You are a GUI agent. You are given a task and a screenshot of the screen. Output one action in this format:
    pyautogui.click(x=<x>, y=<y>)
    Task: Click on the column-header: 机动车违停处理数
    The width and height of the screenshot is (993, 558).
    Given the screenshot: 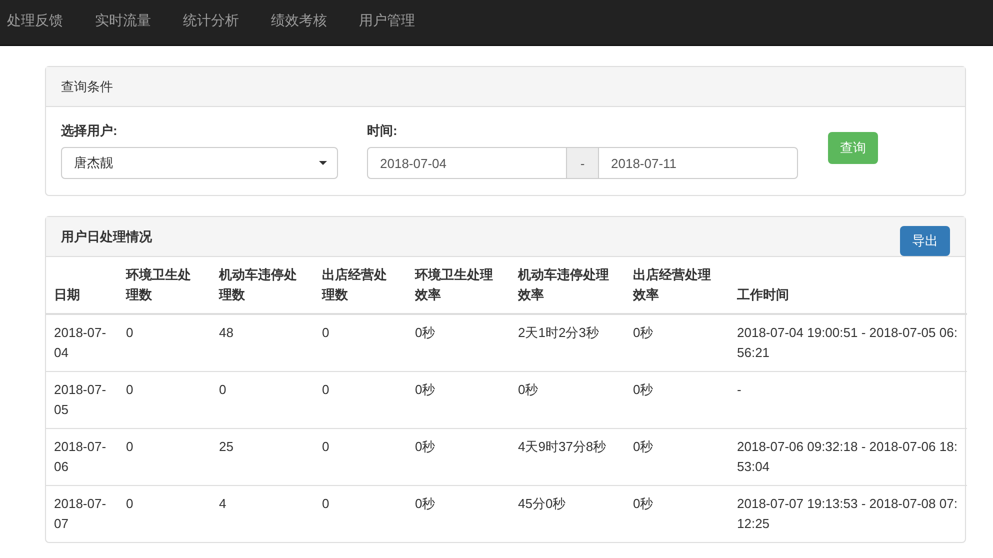 What is the action you would take?
    pyautogui.click(x=258, y=284)
    